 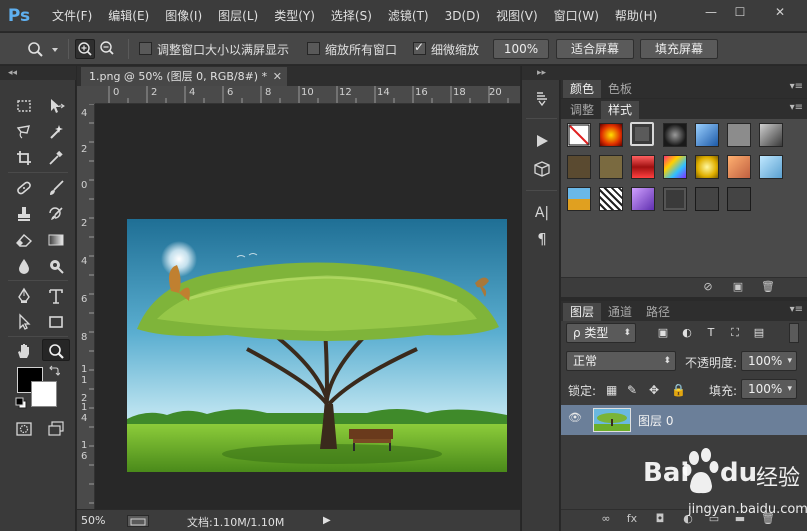 I want to click on scrubby-zoom-checkbox, so click(x=419, y=47).